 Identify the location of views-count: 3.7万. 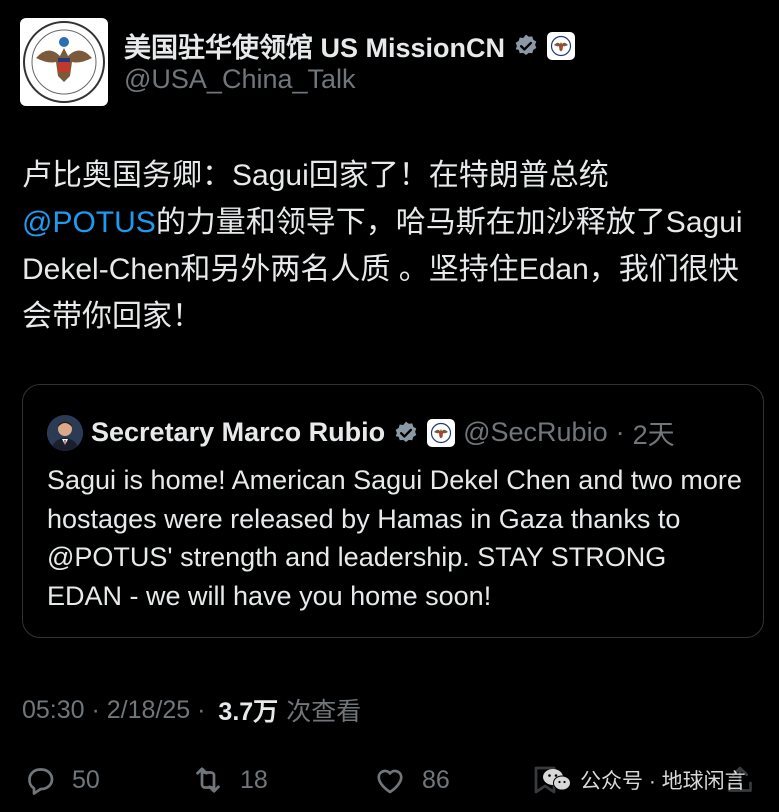
(248, 712).